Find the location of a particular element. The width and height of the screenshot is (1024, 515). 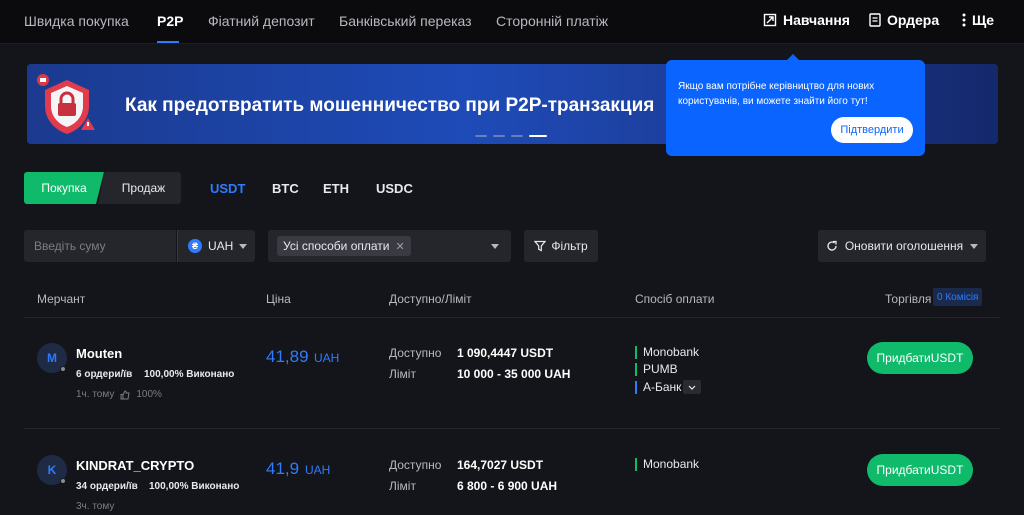

nav-more-label: Ще is located at coordinates (983, 20).